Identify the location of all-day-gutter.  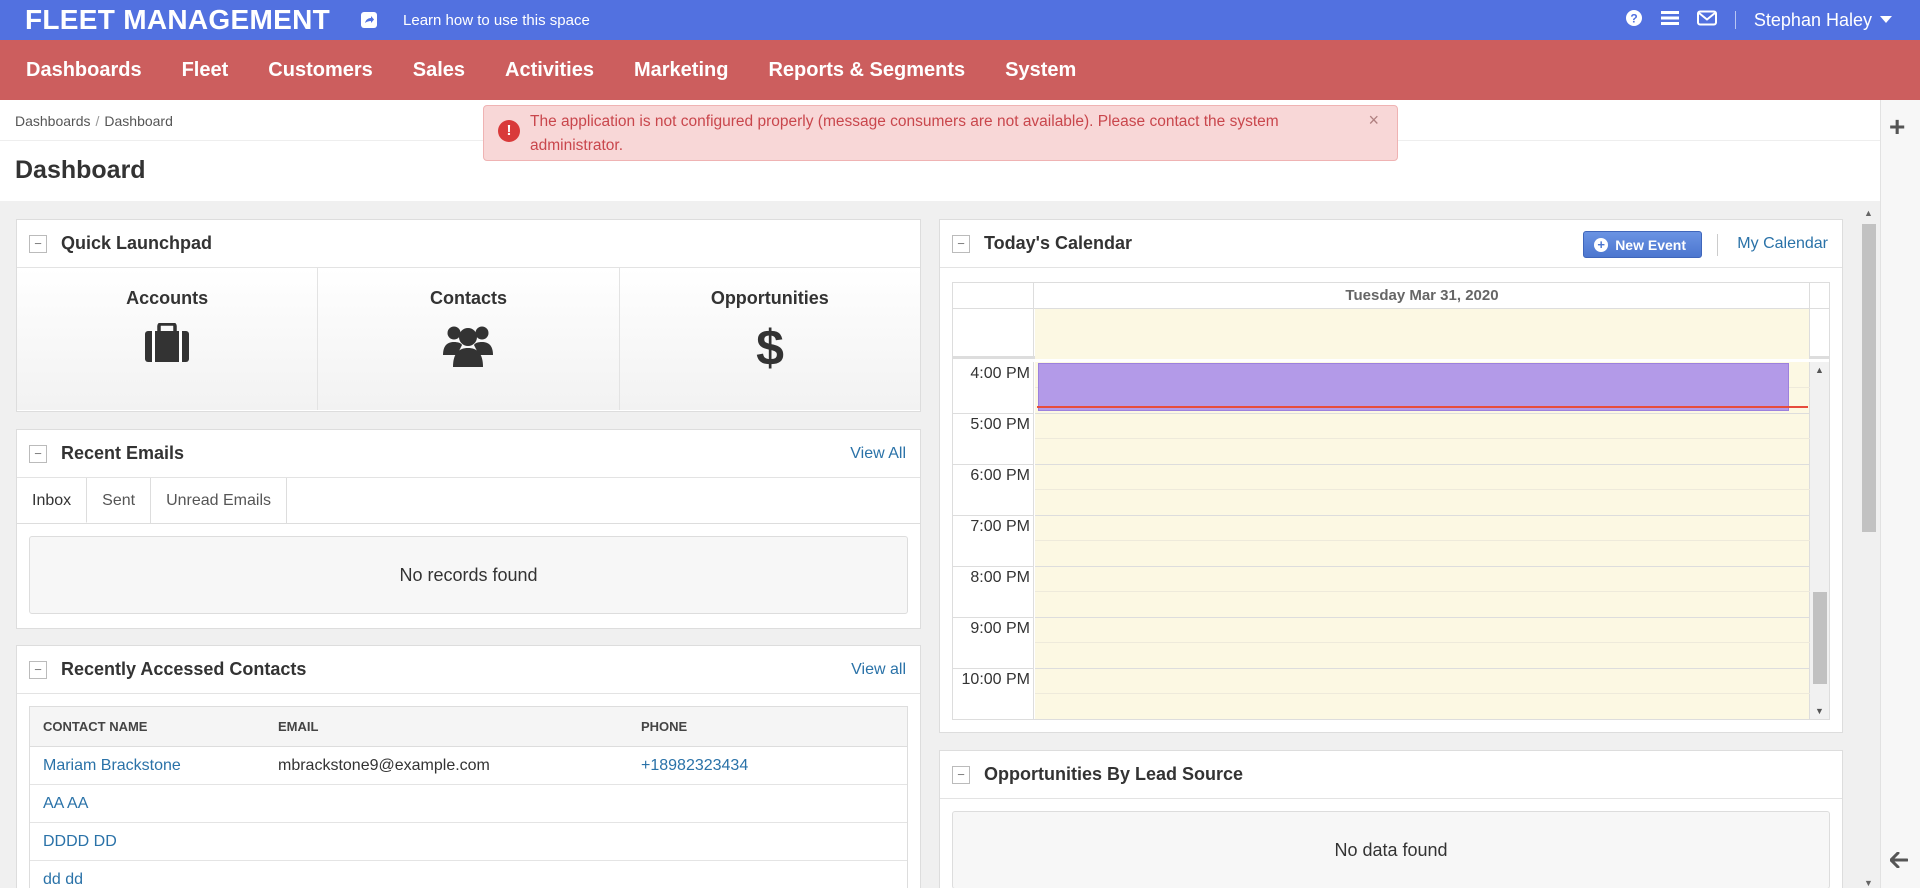
(993, 334).